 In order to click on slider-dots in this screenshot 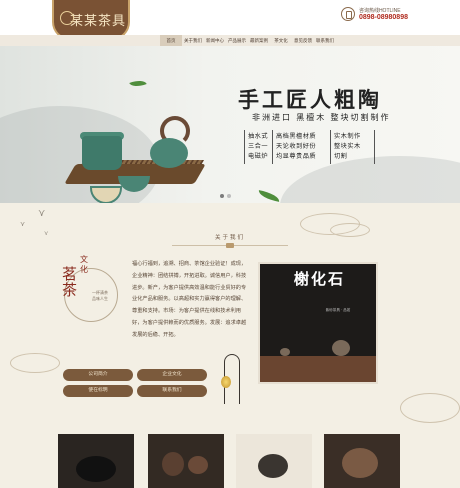, I will do `click(225, 196)`.